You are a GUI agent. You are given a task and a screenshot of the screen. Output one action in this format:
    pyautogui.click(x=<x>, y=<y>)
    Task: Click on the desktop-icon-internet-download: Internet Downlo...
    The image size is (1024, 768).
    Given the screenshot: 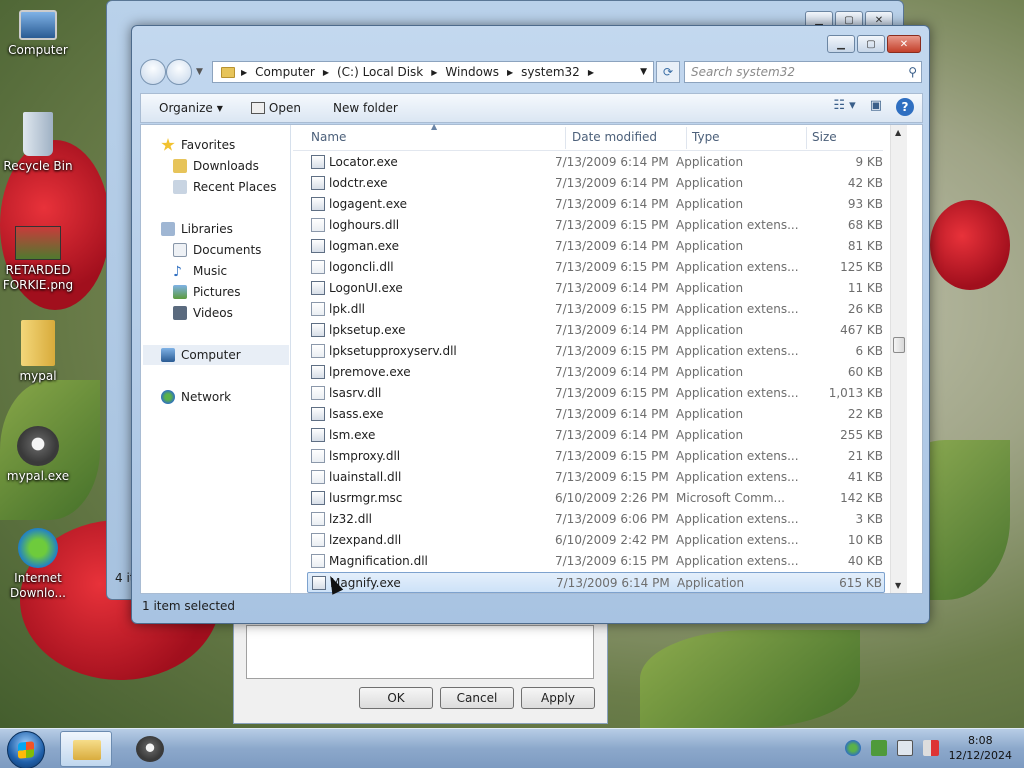 What is the action you would take?
    pyautogui.click(x=38, y=564)
    